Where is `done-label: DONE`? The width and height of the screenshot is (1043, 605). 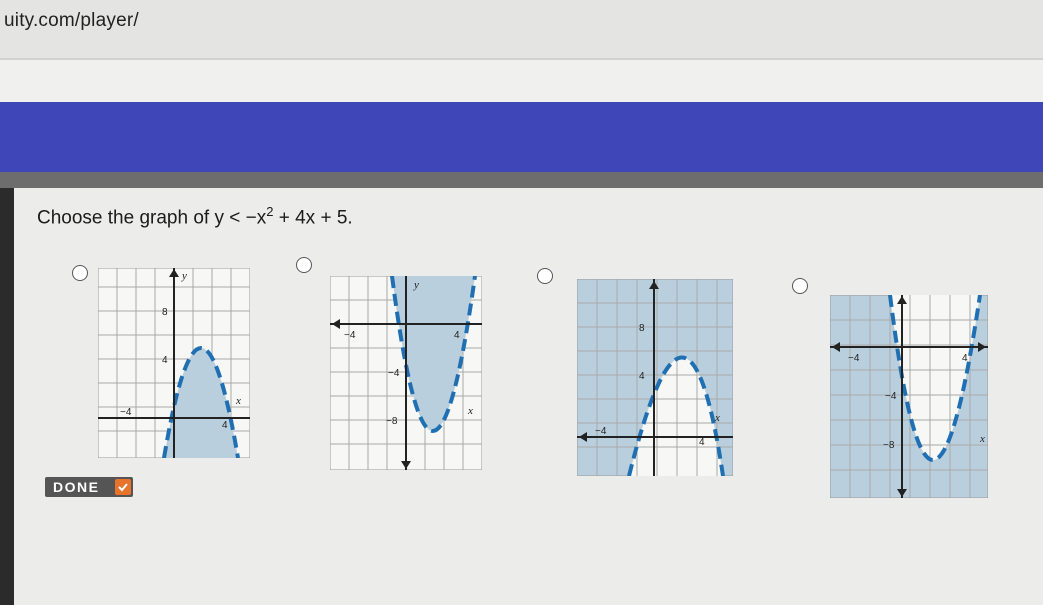
done-label: DONE is located at coordinates (76, 487).